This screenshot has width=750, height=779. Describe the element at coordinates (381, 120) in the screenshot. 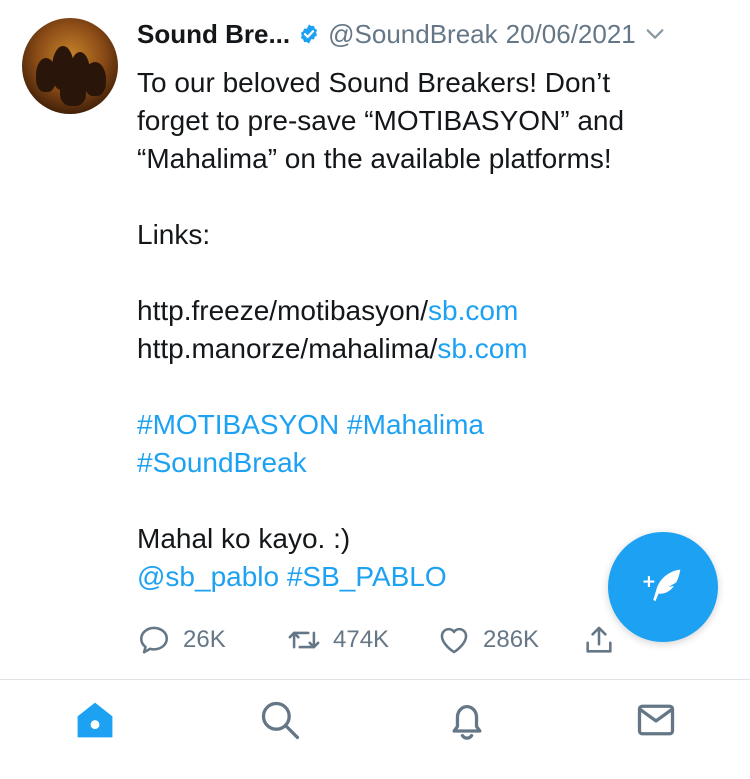

I see `tweet-line: forget to pre-save “MOTIBASYON” and` at that location.